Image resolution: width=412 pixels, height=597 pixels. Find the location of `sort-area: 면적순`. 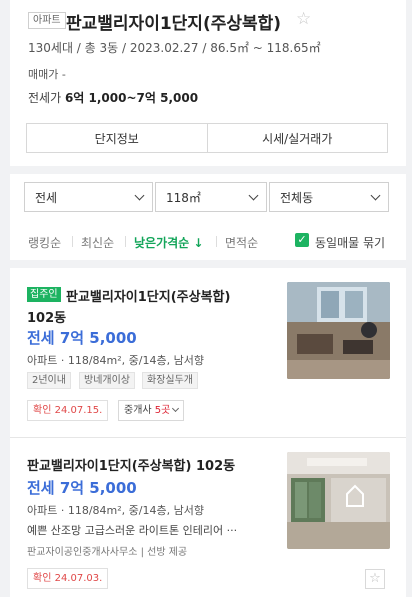

sort-area: 면적순 is located at coordinates (241, 242).